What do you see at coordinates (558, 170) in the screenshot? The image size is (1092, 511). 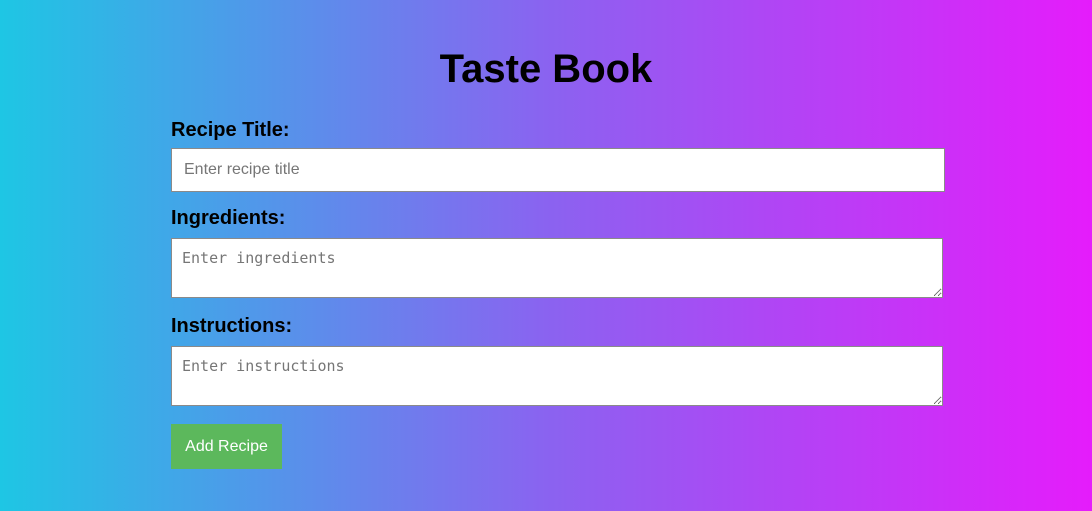 I see `recipe-title-input` at bounding box center [558, 170].